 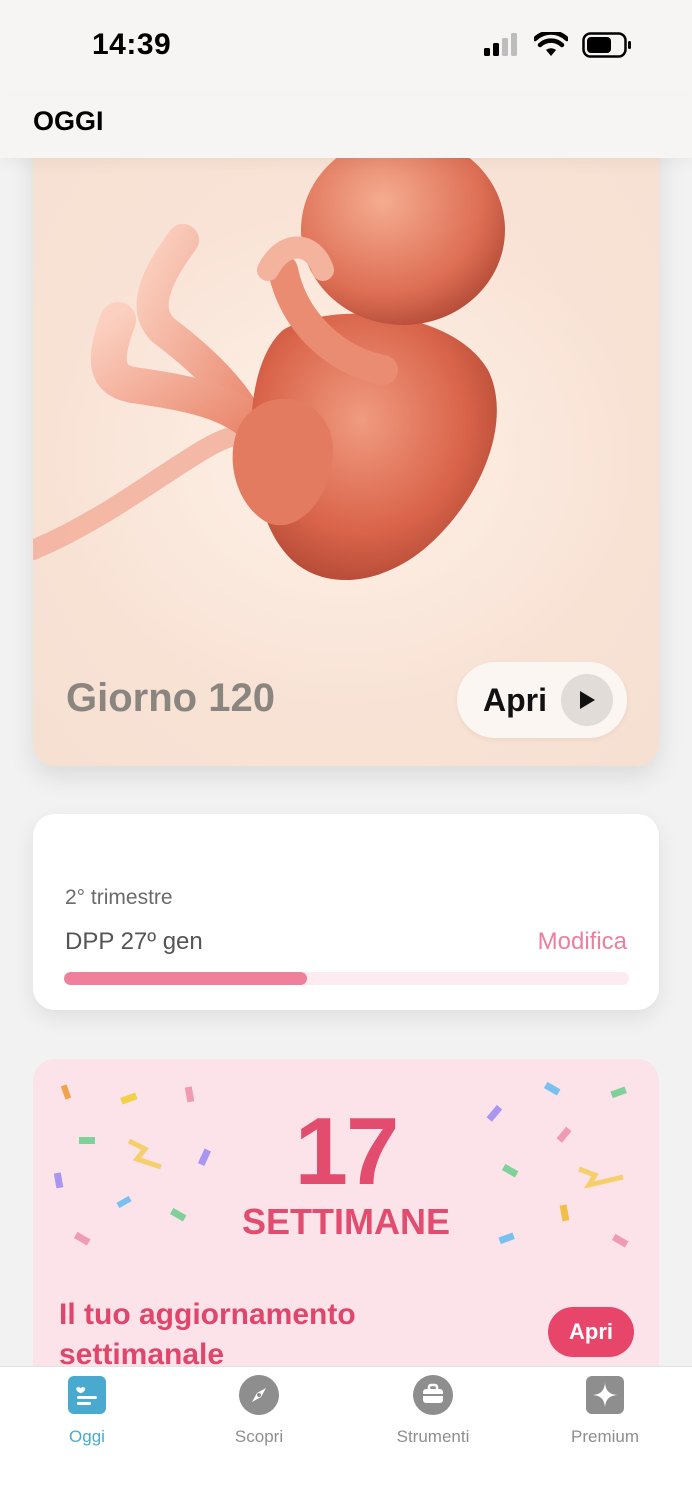 What do you see at coordinates (259, 1436) in the screenshot?
I see `tab-discover-label: Scopri` at bounding box center [259, 1436].